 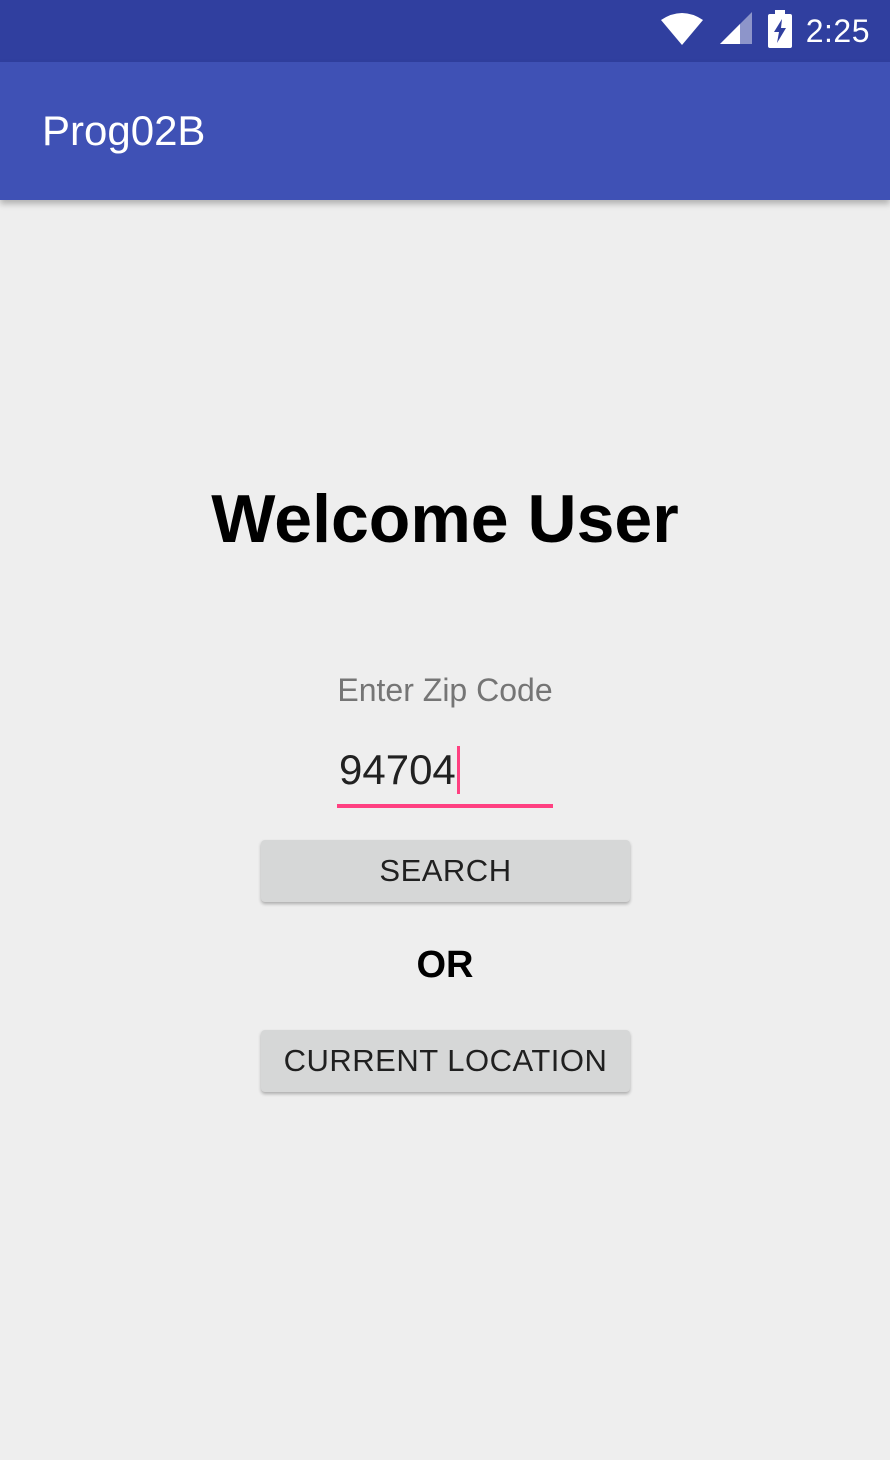 I want to click on welcome-heading: Welcome User, so click(x=445, y=519).